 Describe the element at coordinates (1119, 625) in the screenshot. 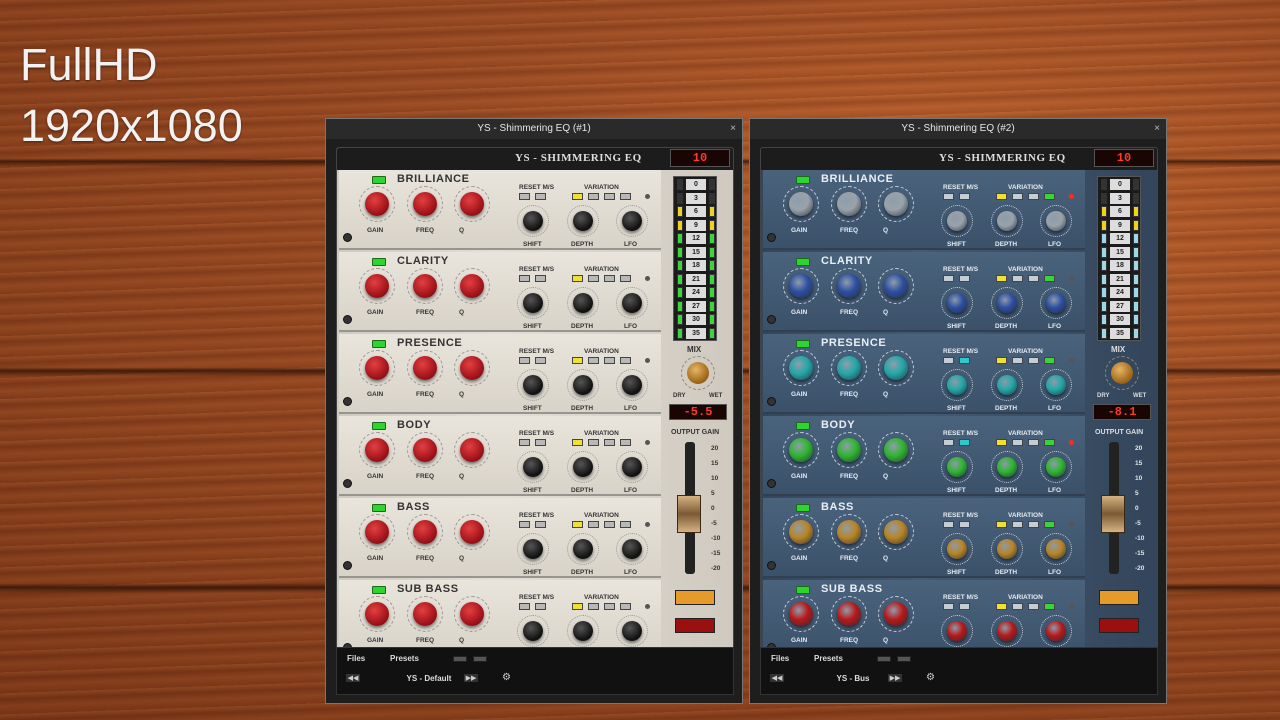

I see `bypass-button` at that location.